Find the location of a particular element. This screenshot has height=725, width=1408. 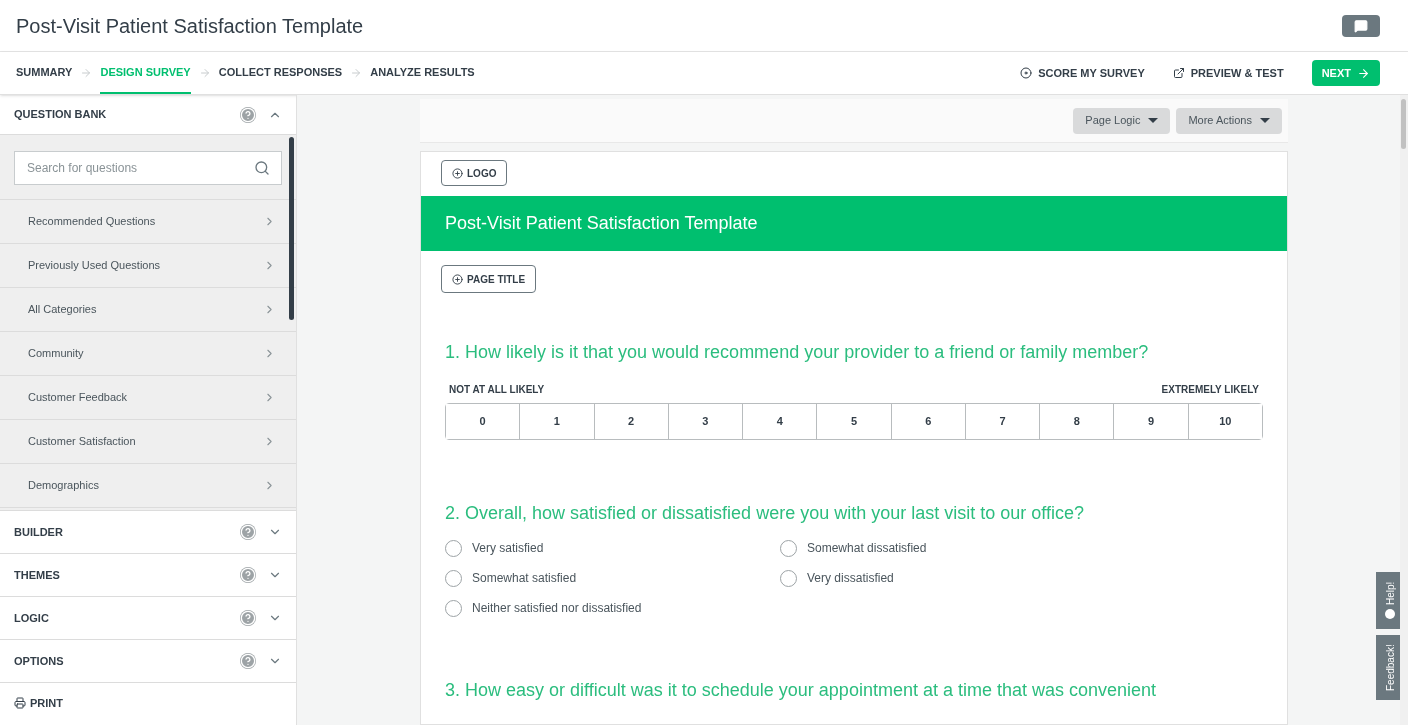

step-tab: COLLECT RESPONSES is located at coordinates (280, 73).